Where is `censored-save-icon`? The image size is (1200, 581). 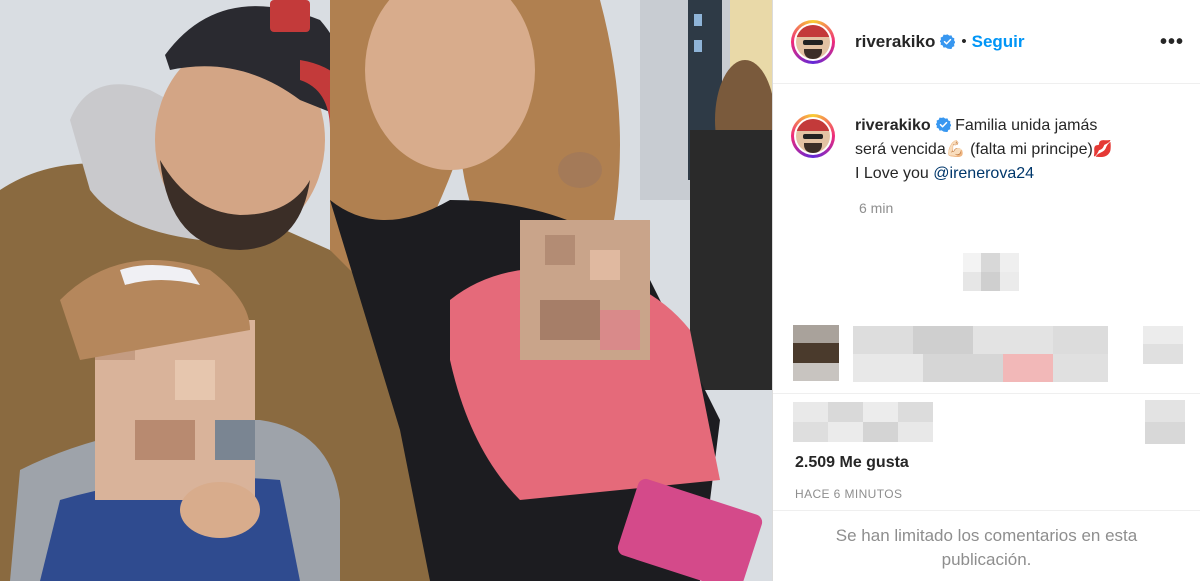
censored-save-icon is located at coordinates (1165, 422).